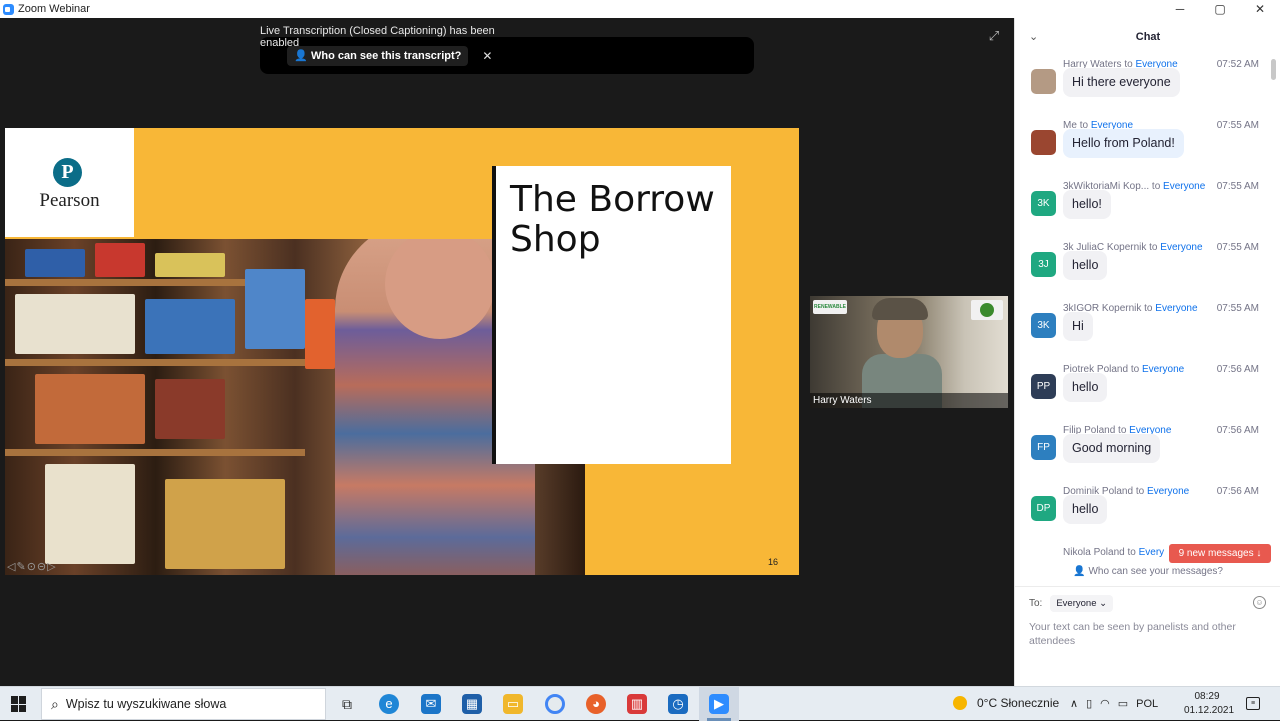 This screenshot has height=721, width=1280. I want to click on mail-icon: ✉, so click(431, 704).